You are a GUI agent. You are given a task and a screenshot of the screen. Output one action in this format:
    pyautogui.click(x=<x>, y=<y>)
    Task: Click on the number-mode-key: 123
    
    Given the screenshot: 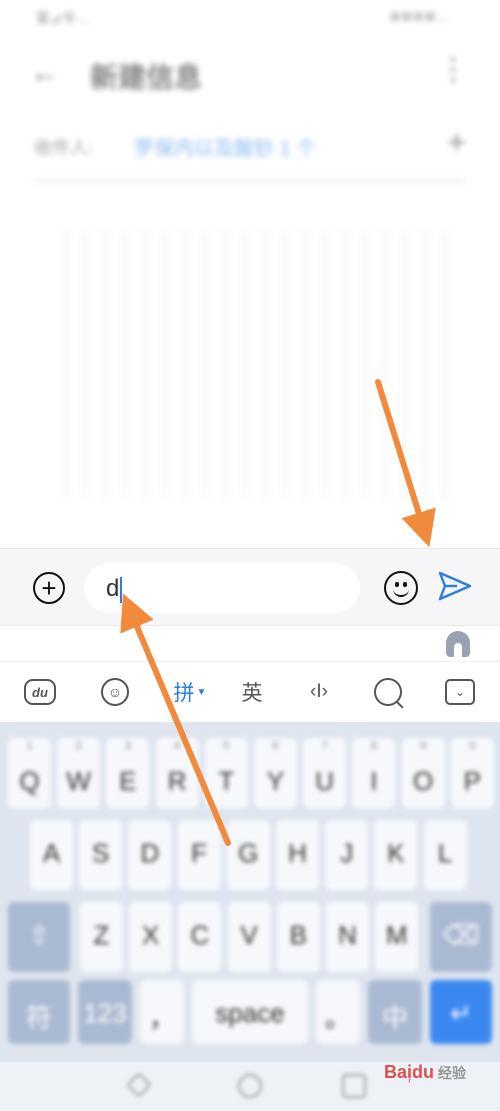 What is the action you would take?
    pyautogui.click(x=105, y=1012)
    